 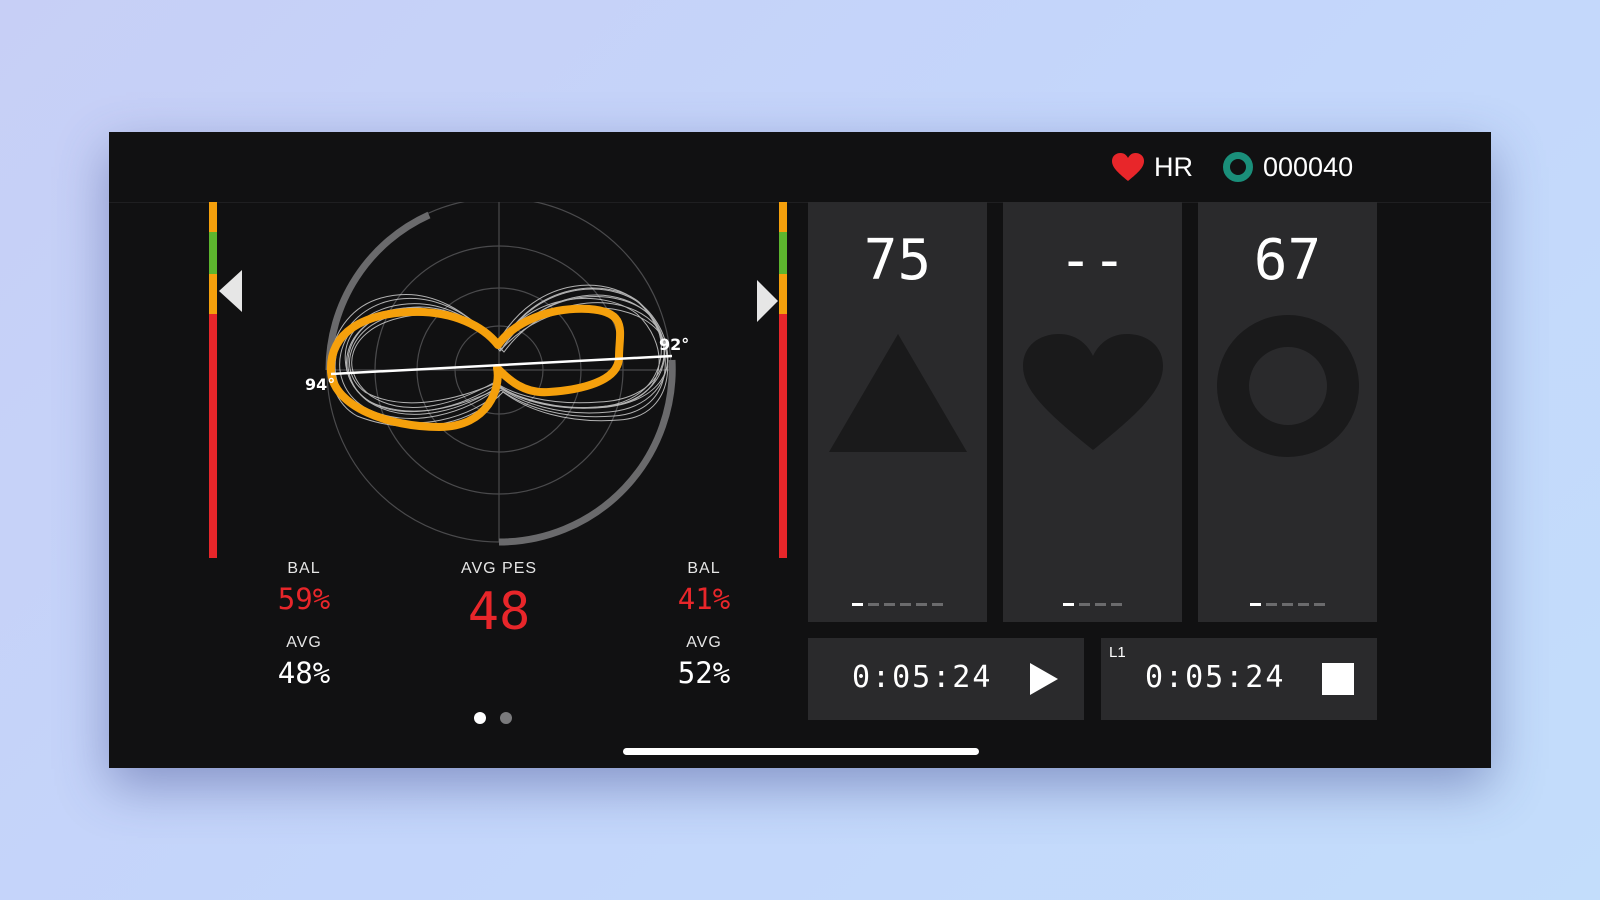 What do you see at coordinates (499, 568) in the screenshot?
I see `avg-pes-label: AVG PES` at bounding box center [499, 568].